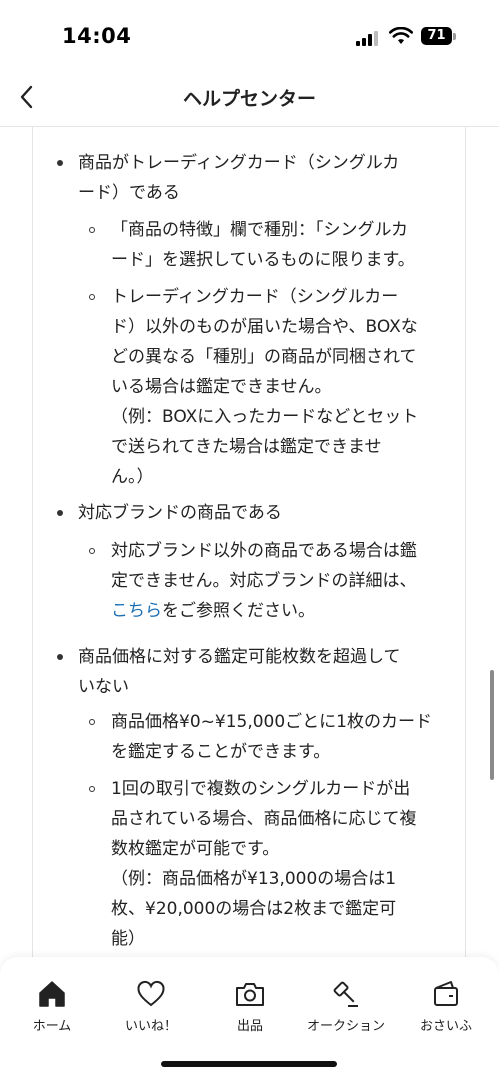 This screenshot has height=1080, width=499. I want to click on line: 定できません。対応ブランドの詳細は、, so click(264, 581).